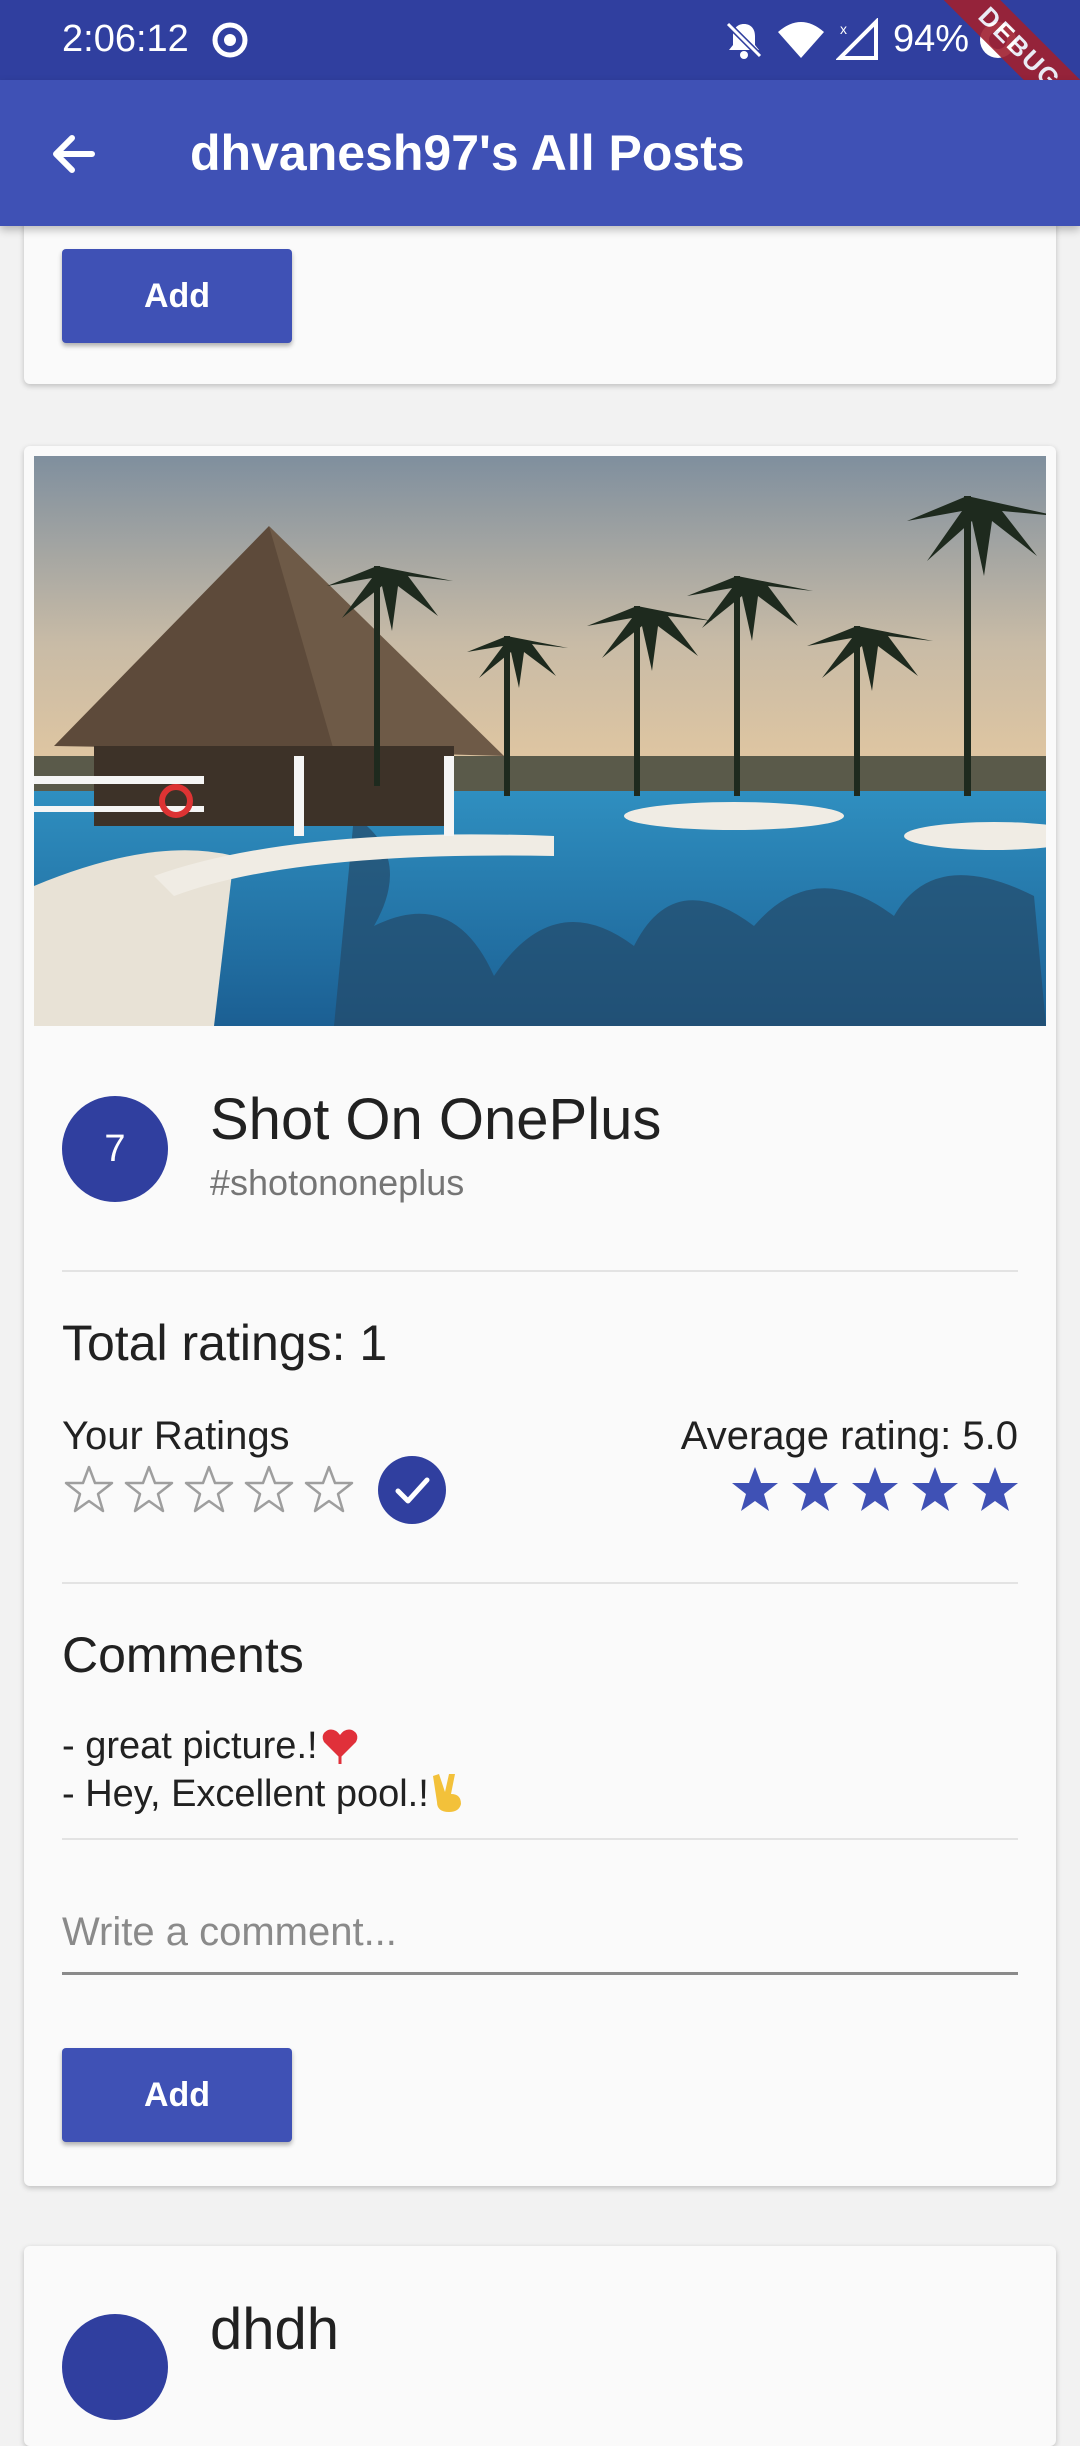 Image resolution: width=1080 pixels, height=2446 pixels. What do you see at coordinates (125, 39) in the screenshot?
I see `status-time: 2:06:12` at bounding box center [125, 39].